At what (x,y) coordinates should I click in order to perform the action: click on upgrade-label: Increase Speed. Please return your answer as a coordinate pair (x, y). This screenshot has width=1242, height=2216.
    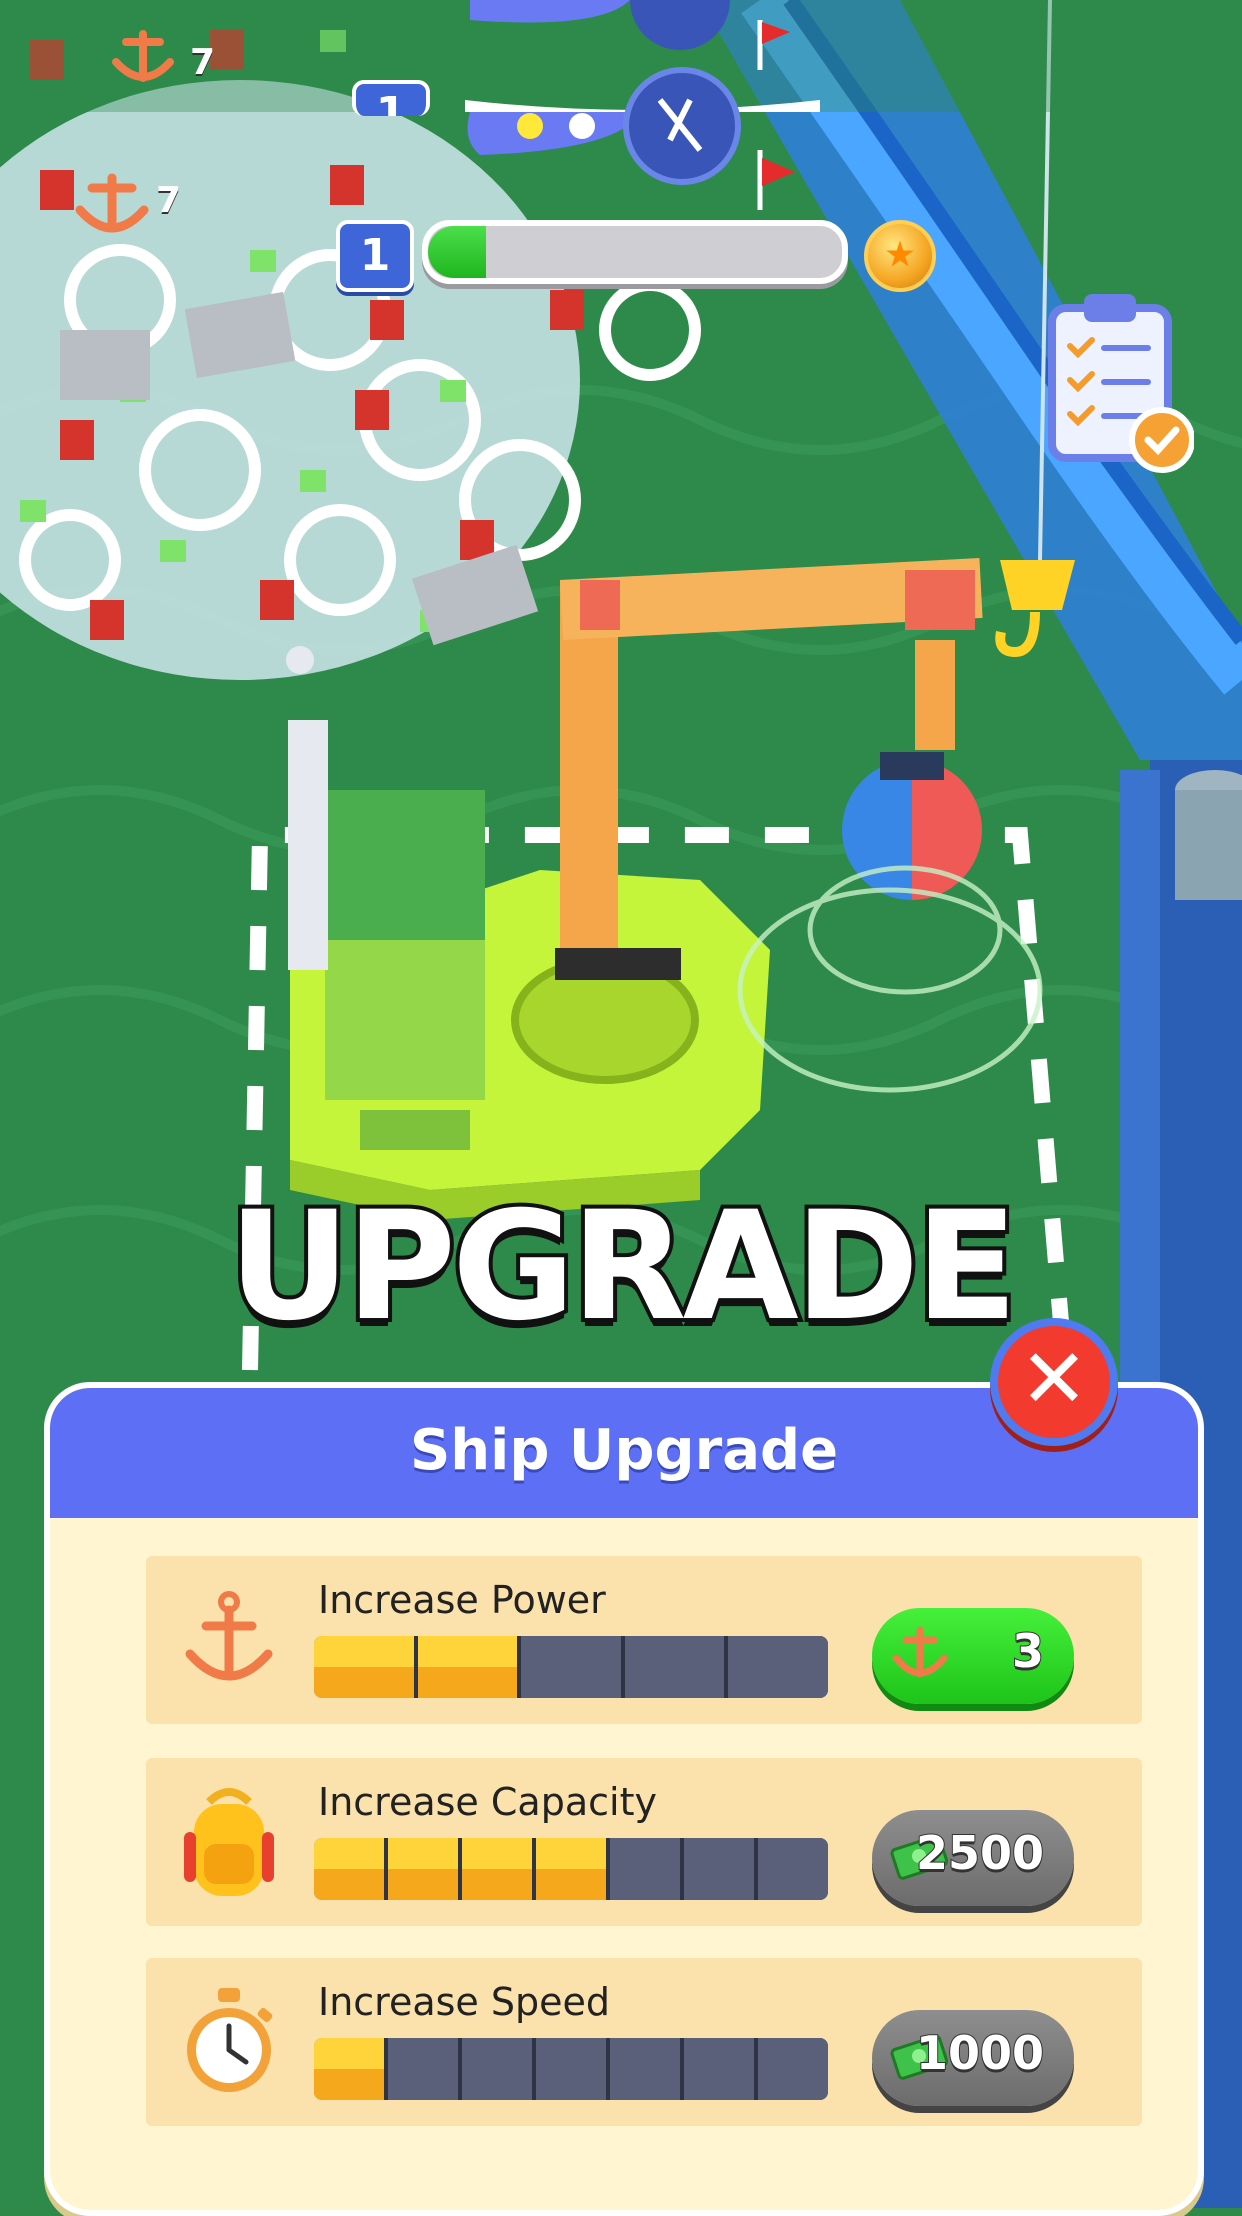
    Looking at the image, I should click on (464, 2002).